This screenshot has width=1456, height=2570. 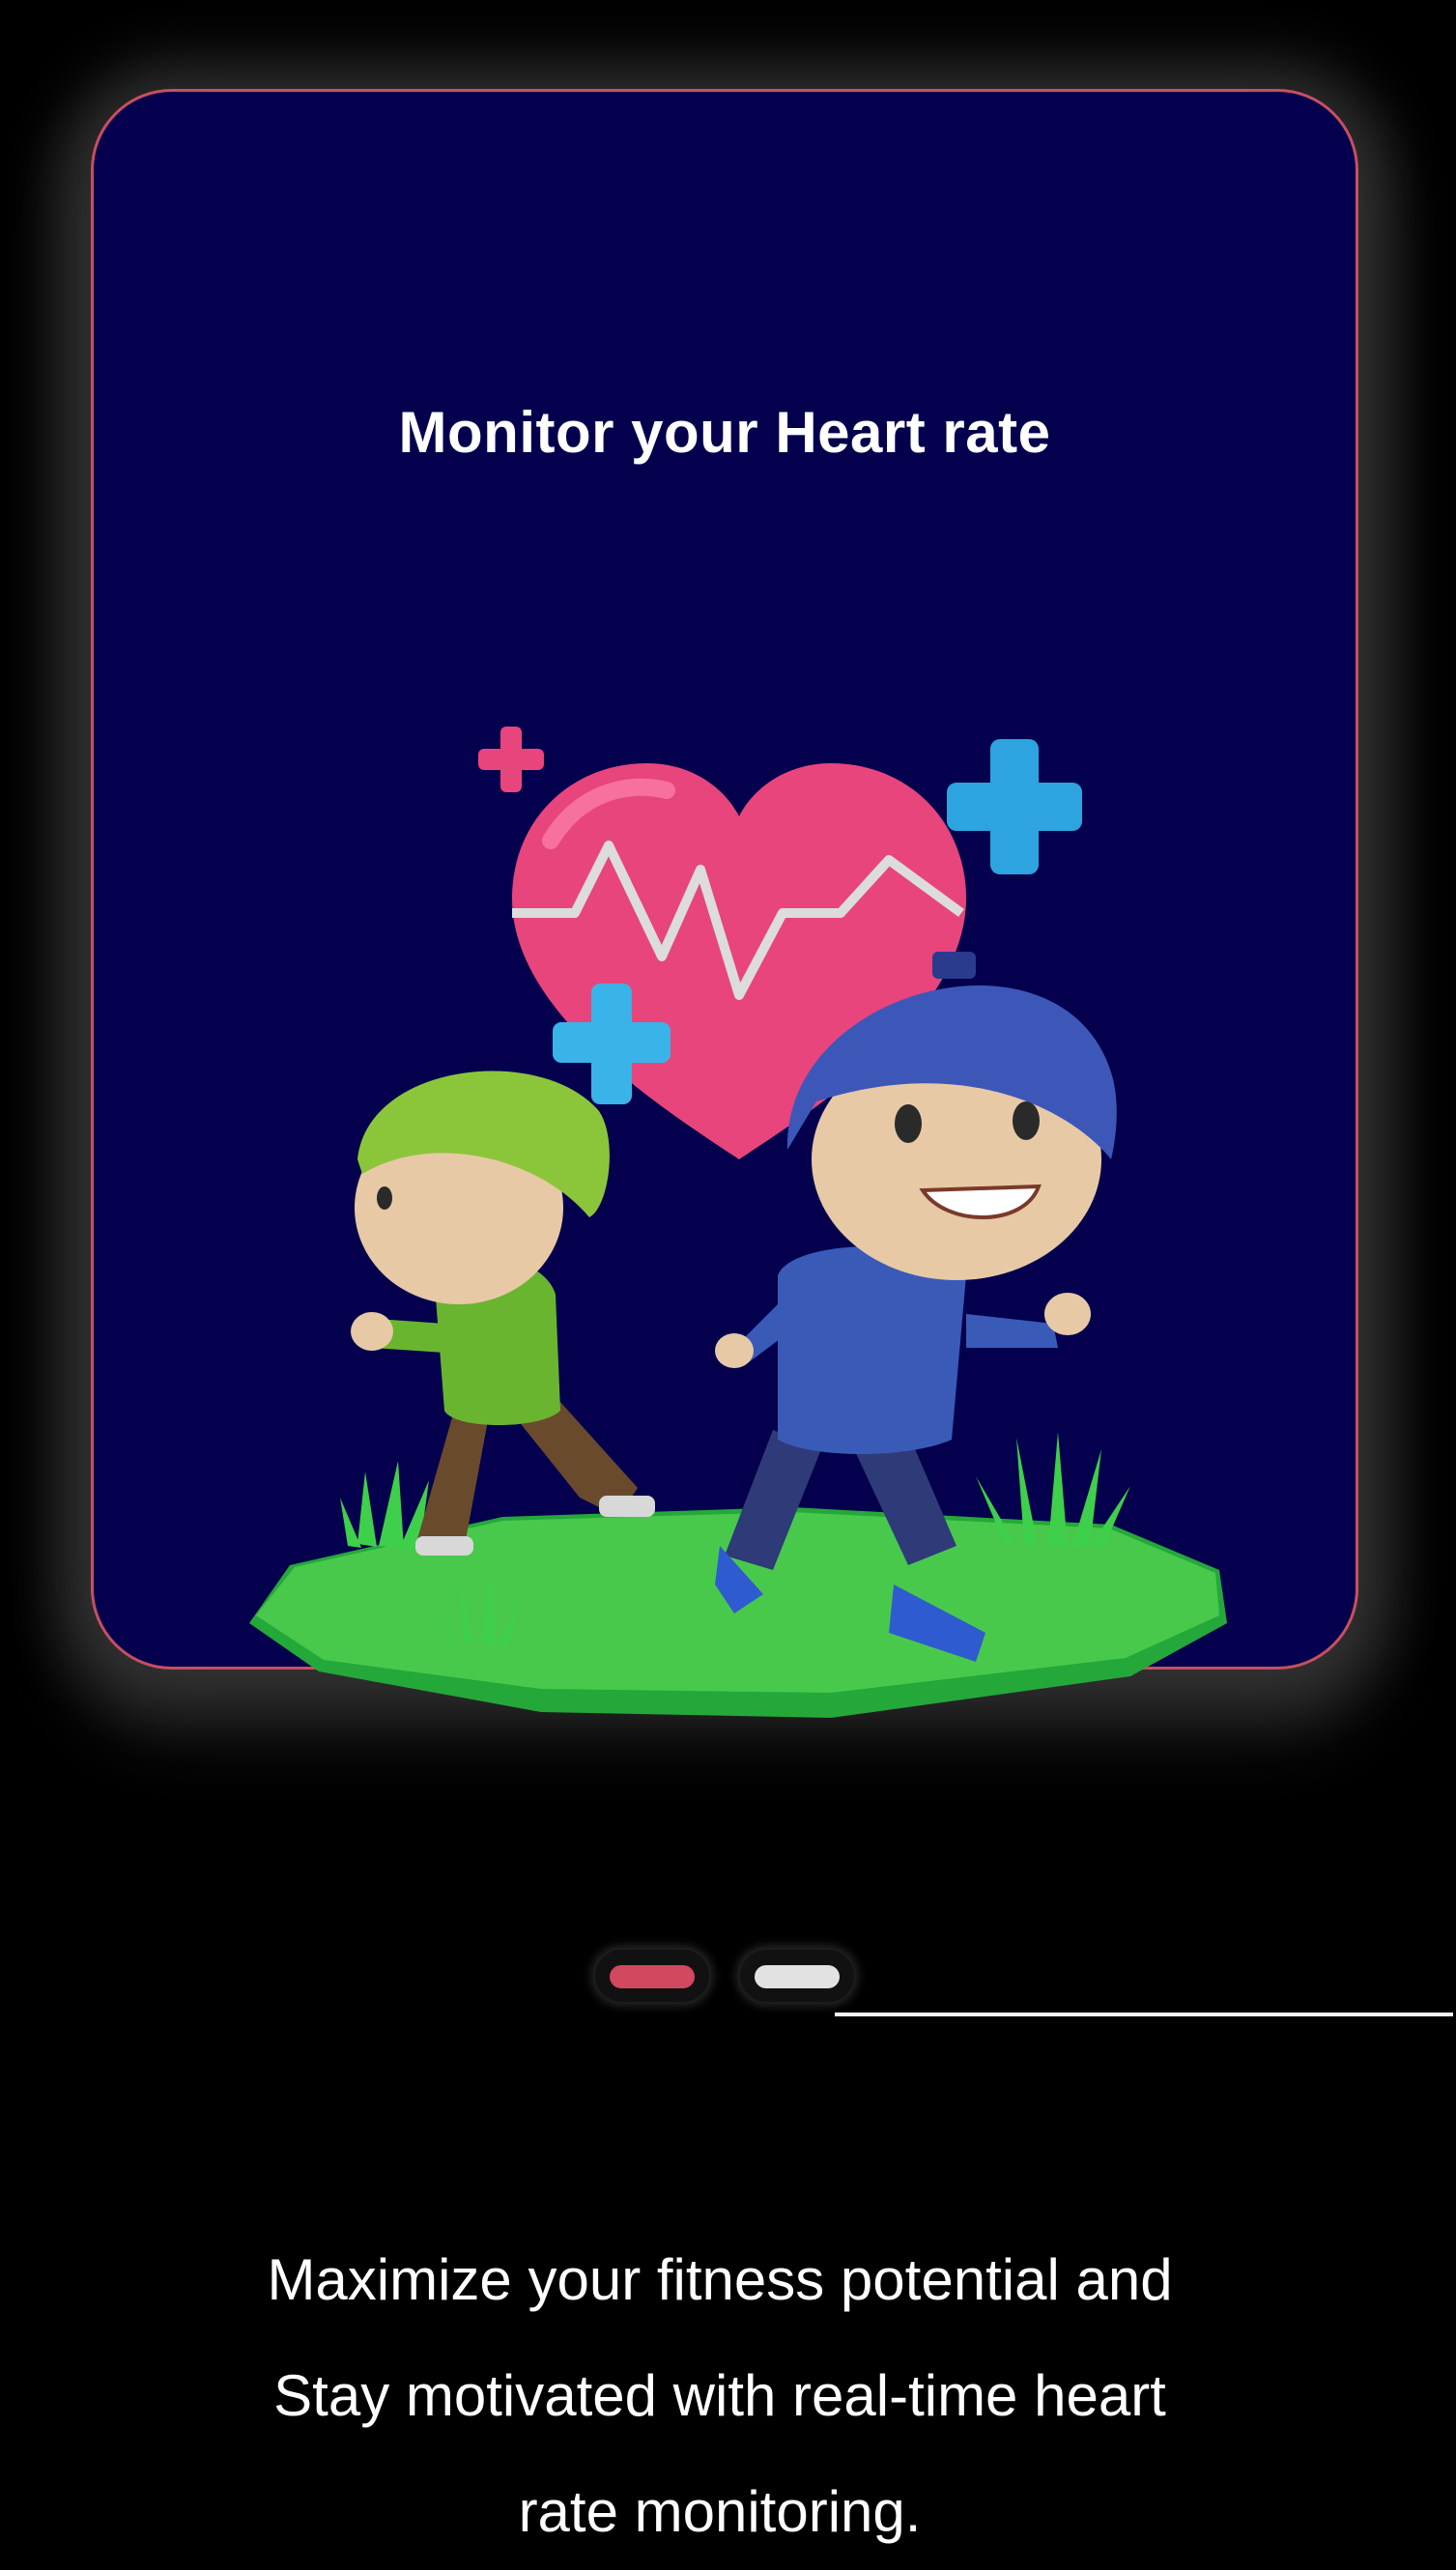 I want to click on pagination-dot-inactive, so click(x=797, y=1976).